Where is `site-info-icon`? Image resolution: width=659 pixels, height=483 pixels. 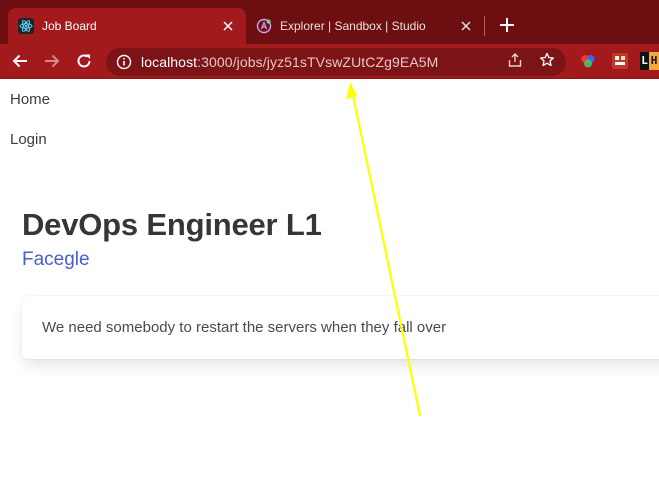
site-info-icon is located at coordinates (124, 62).